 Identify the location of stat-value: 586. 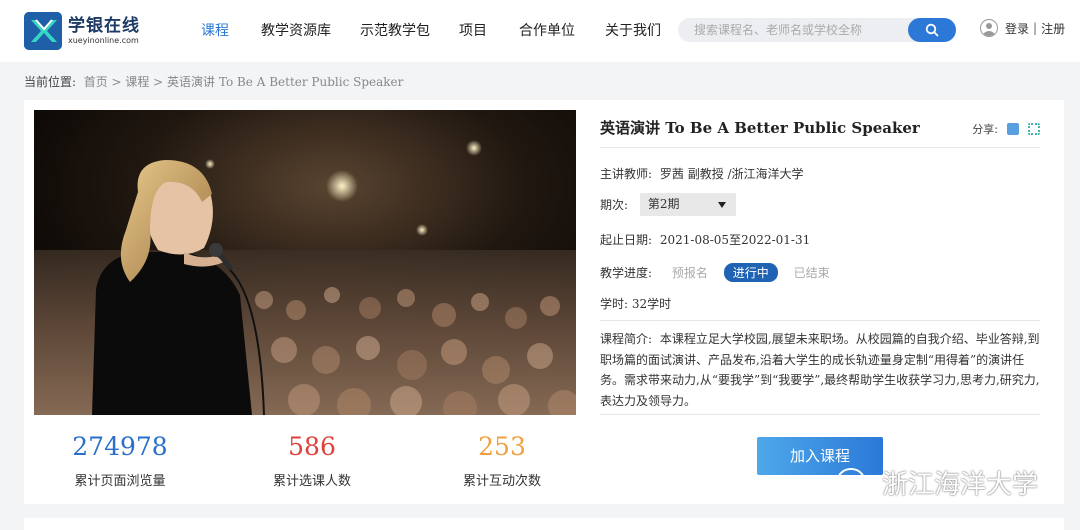
(312, 446).